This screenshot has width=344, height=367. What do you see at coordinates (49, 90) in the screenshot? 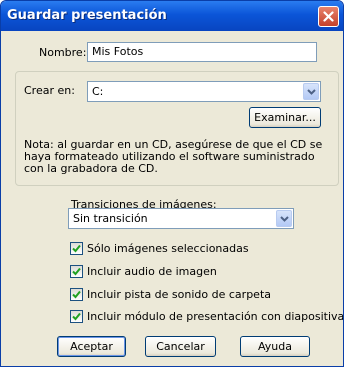
I see `create-in-label: Crear en:` at bounding box center [49, 90].